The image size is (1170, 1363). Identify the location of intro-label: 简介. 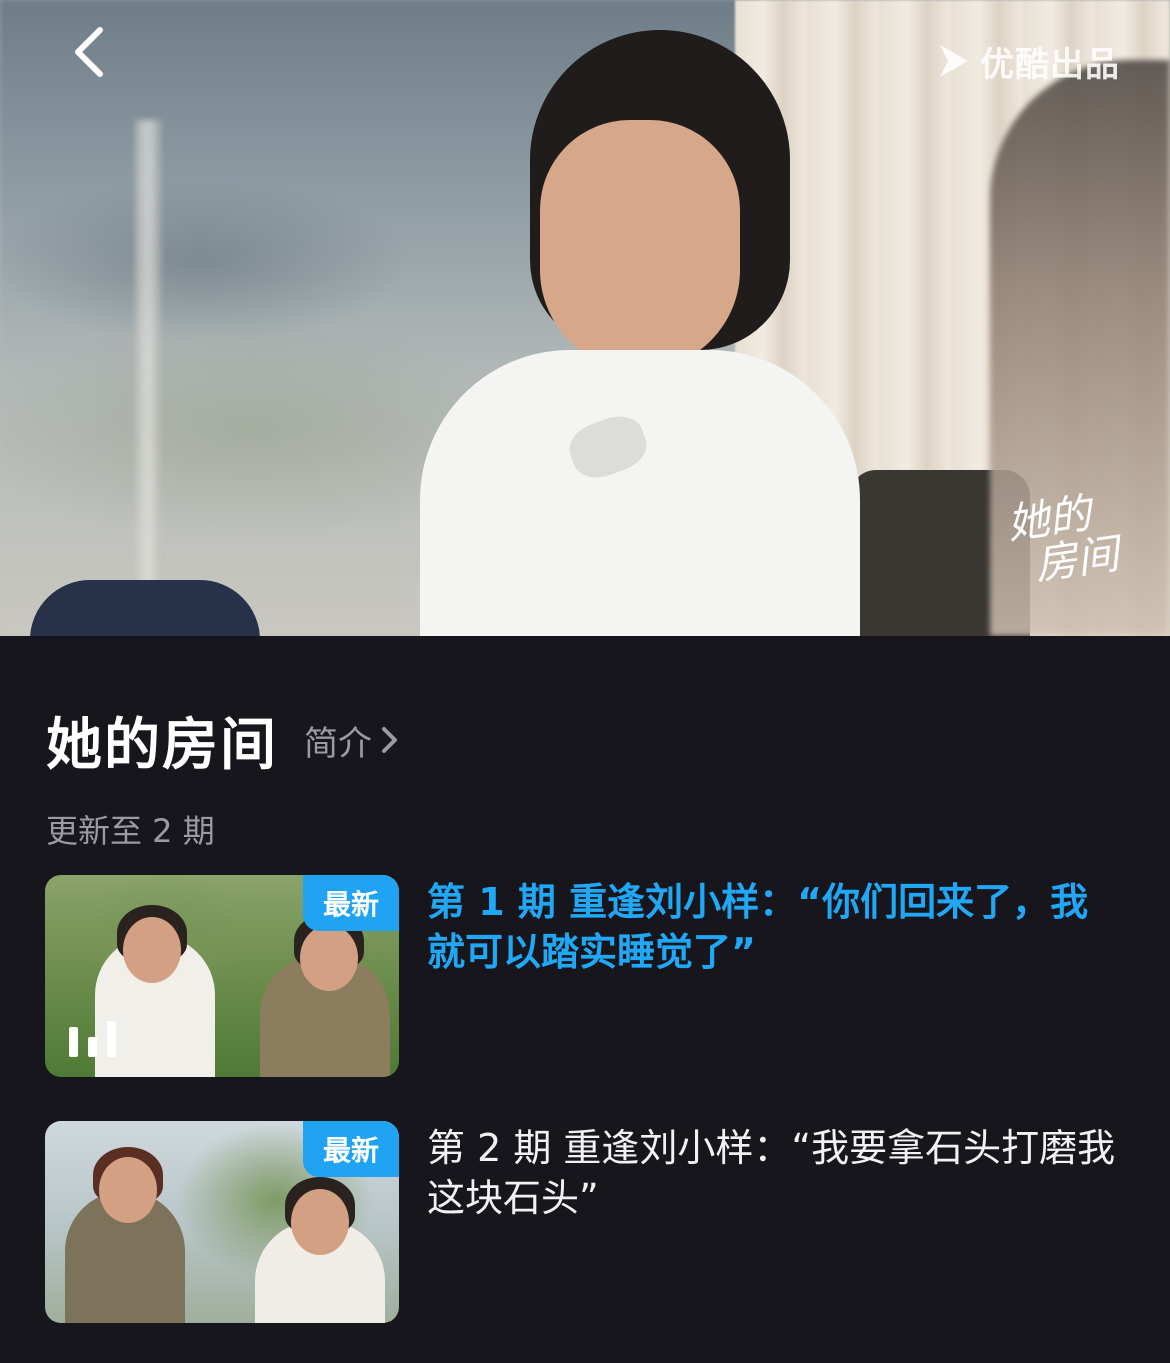
(338, 743).